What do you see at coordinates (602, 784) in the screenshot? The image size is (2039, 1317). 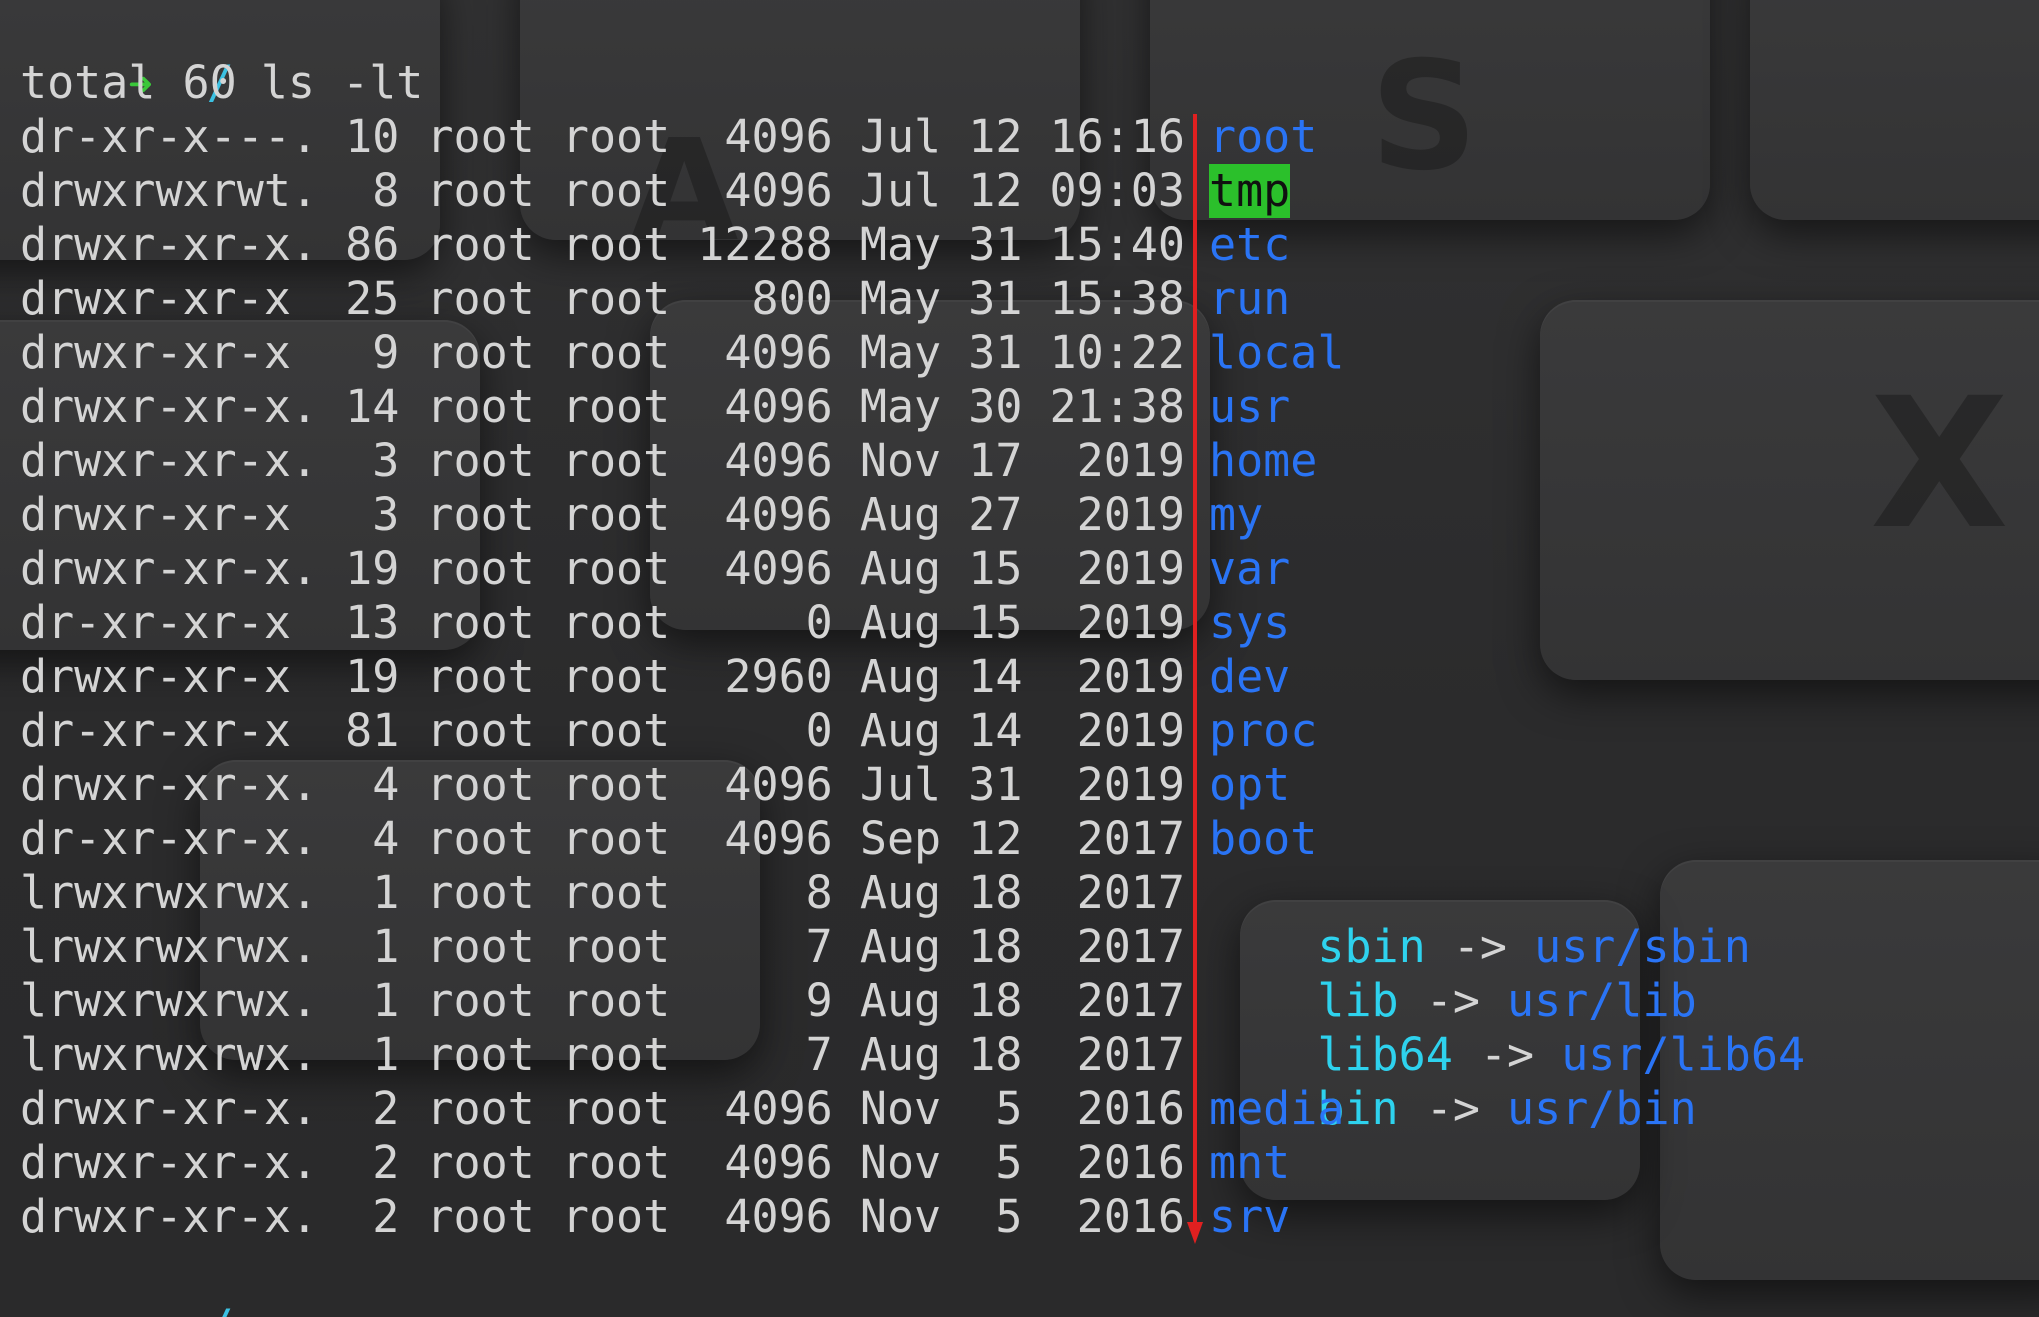 I see `entry-meta: drwxr-xr-x. 4 root root 4096 Jul 31 2019` at bounding box center [602, 784].